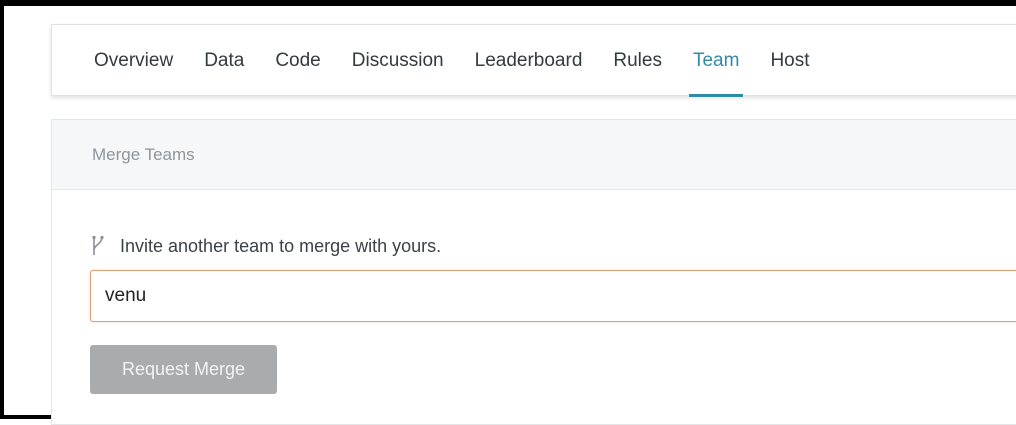  Describe the element at coordinates (224, 61) in the screenshot. I see `tab-data: Data` at that location.